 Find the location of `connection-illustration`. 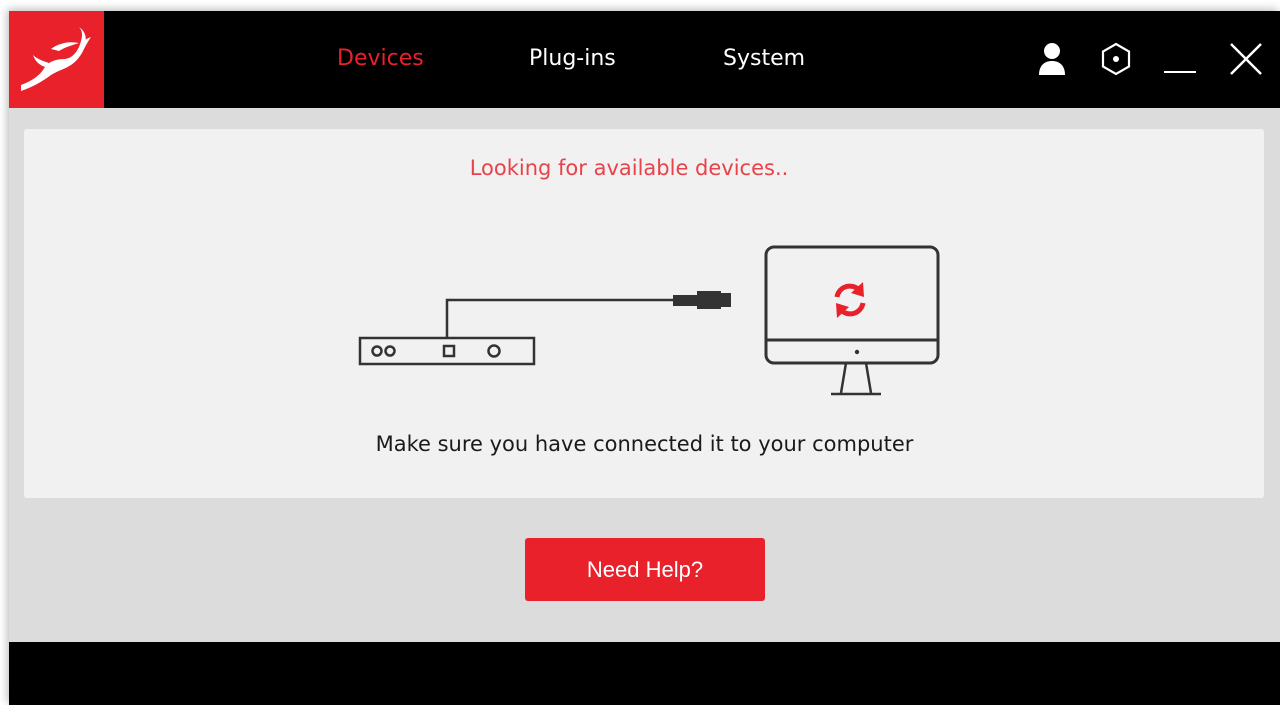

connection-illustration is located at coordinates (649, 318).